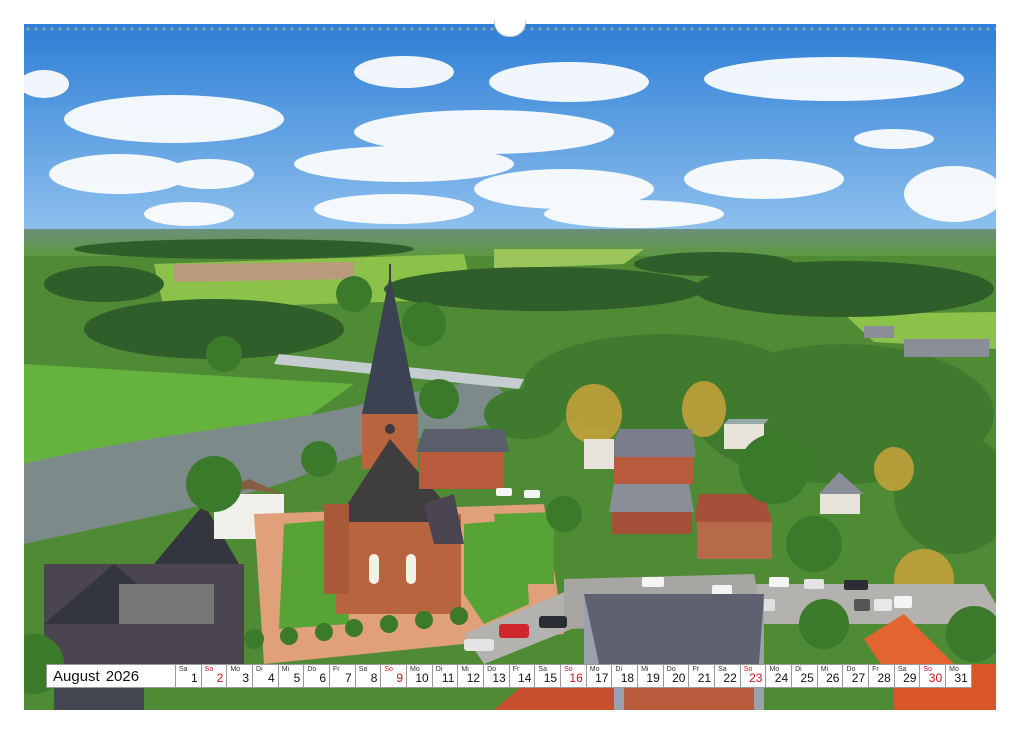 The image size is (1020, 735). I want to click on day-number: 8, so click(374, 678).